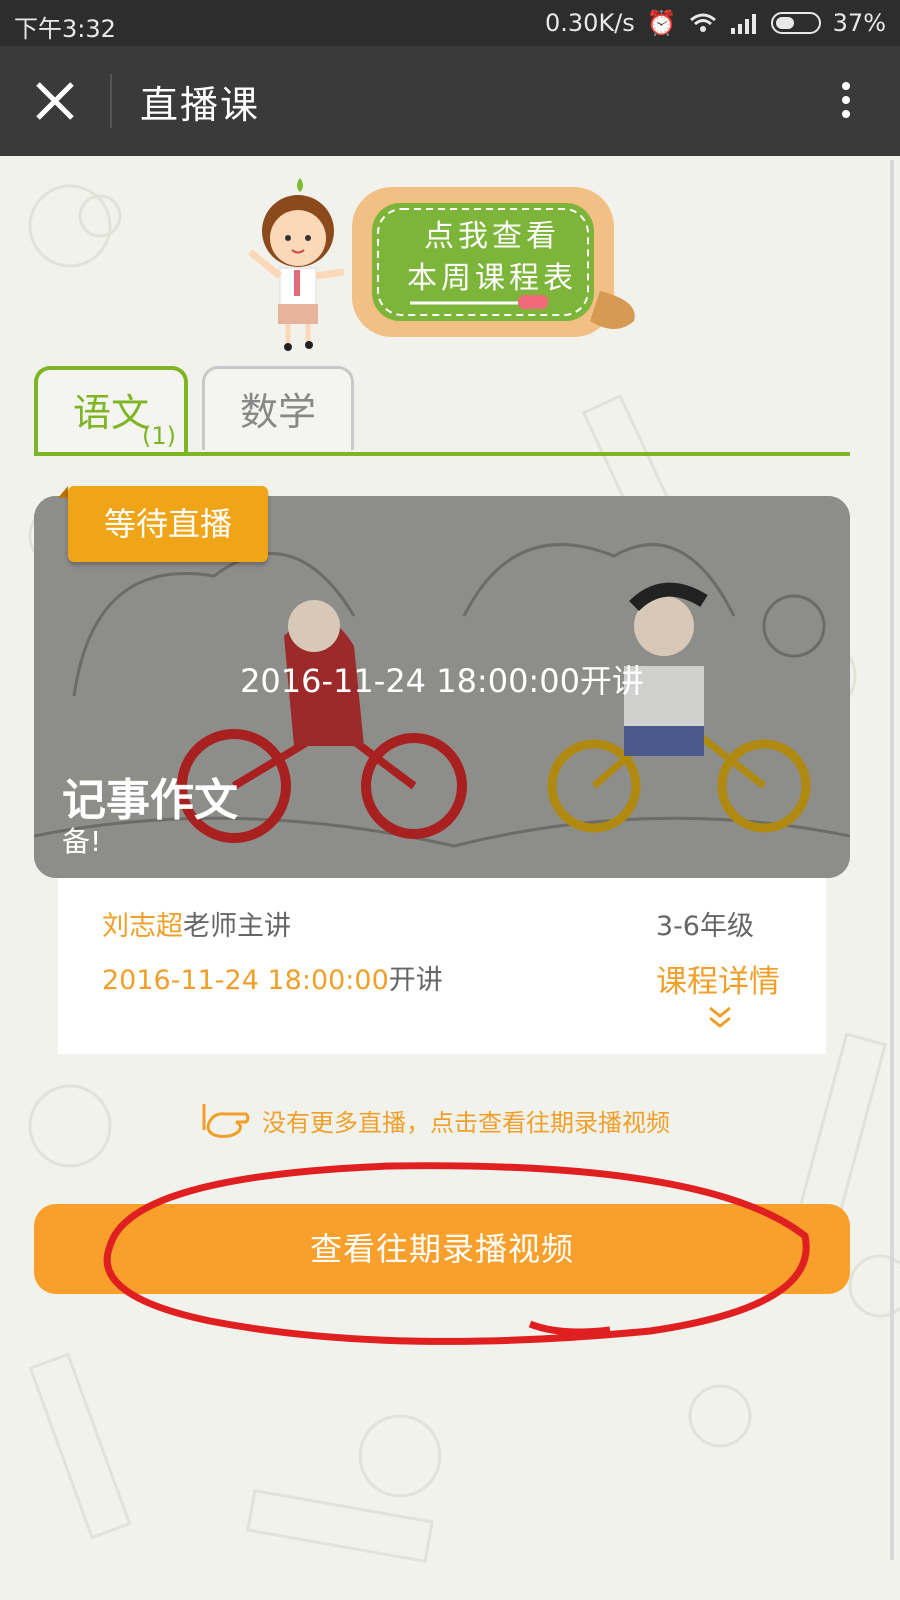  I want to click on signal-icon, so click(743, 24).